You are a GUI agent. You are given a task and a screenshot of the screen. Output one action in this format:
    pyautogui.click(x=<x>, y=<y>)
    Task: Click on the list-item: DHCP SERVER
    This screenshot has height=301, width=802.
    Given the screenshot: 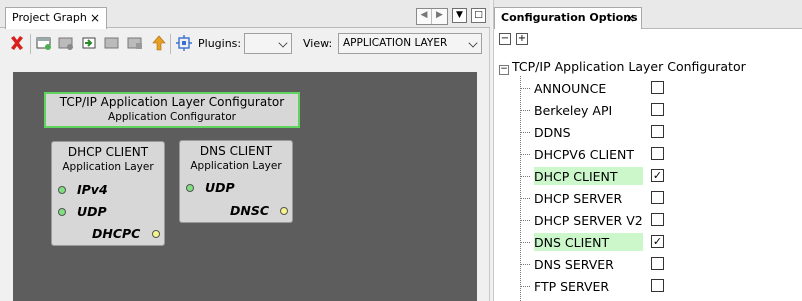 What is the action you would take?
    pyautogui.click(x=661, y=198)
    